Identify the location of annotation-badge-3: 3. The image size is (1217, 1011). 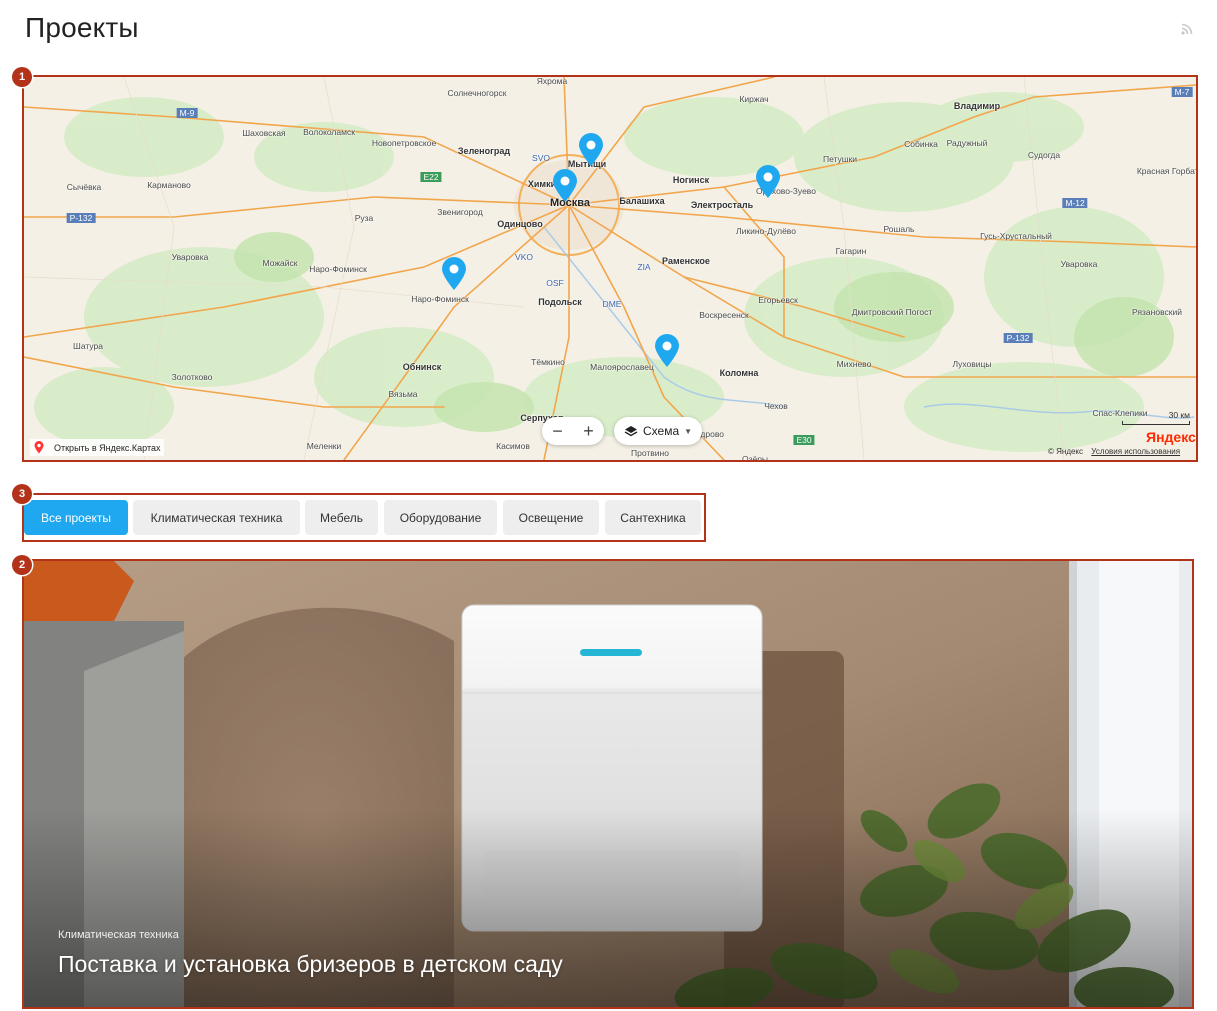
(22, 494).